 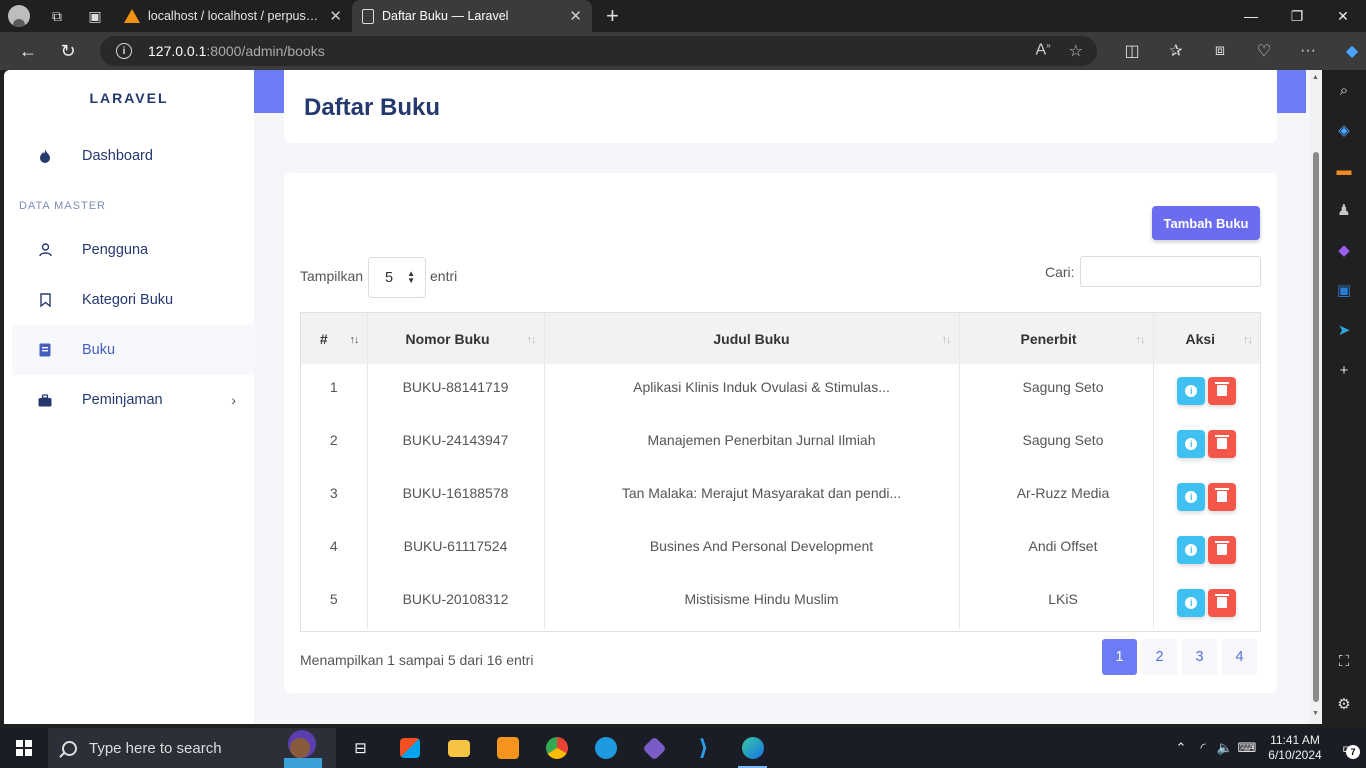 What do you see at coordinates (456, 338) in the screenshot?
I see `column-header-nomor-buku: Nomor Buku ↑↓` at bounding box center [456, 338].